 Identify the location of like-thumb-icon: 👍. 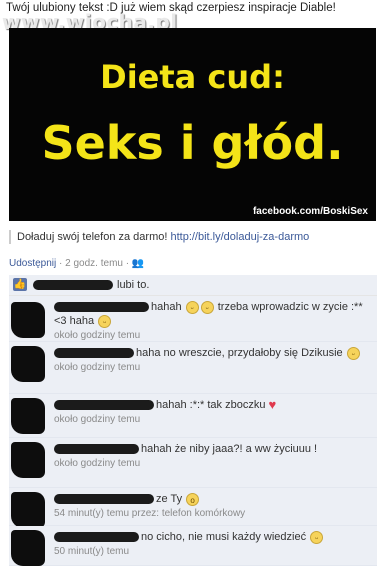
(20, 284).